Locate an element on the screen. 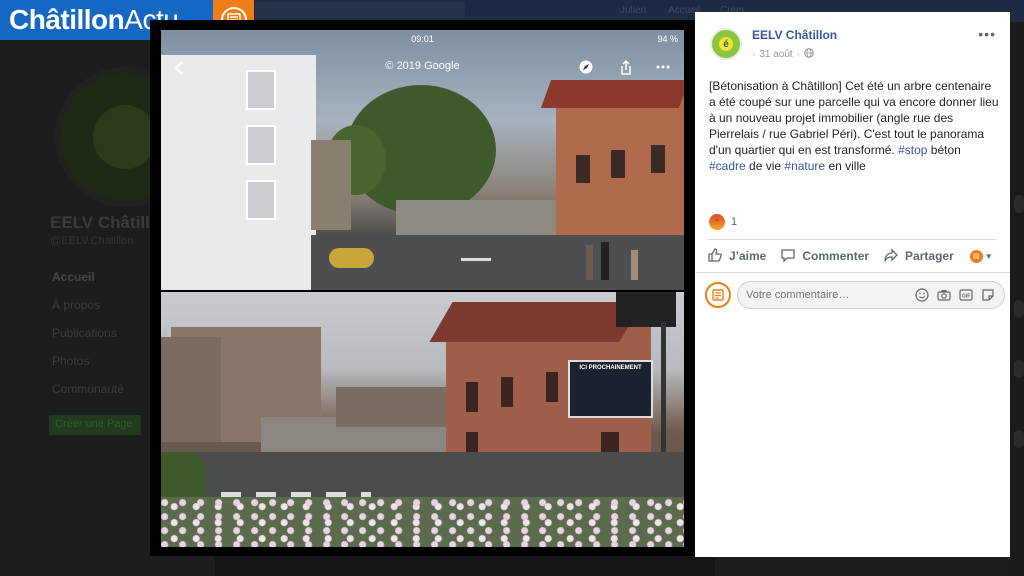 Image resolution: width=1024 pixels, height=576 pixels. brand-name-bold: Châtillon is located at coordinates (67, 19).